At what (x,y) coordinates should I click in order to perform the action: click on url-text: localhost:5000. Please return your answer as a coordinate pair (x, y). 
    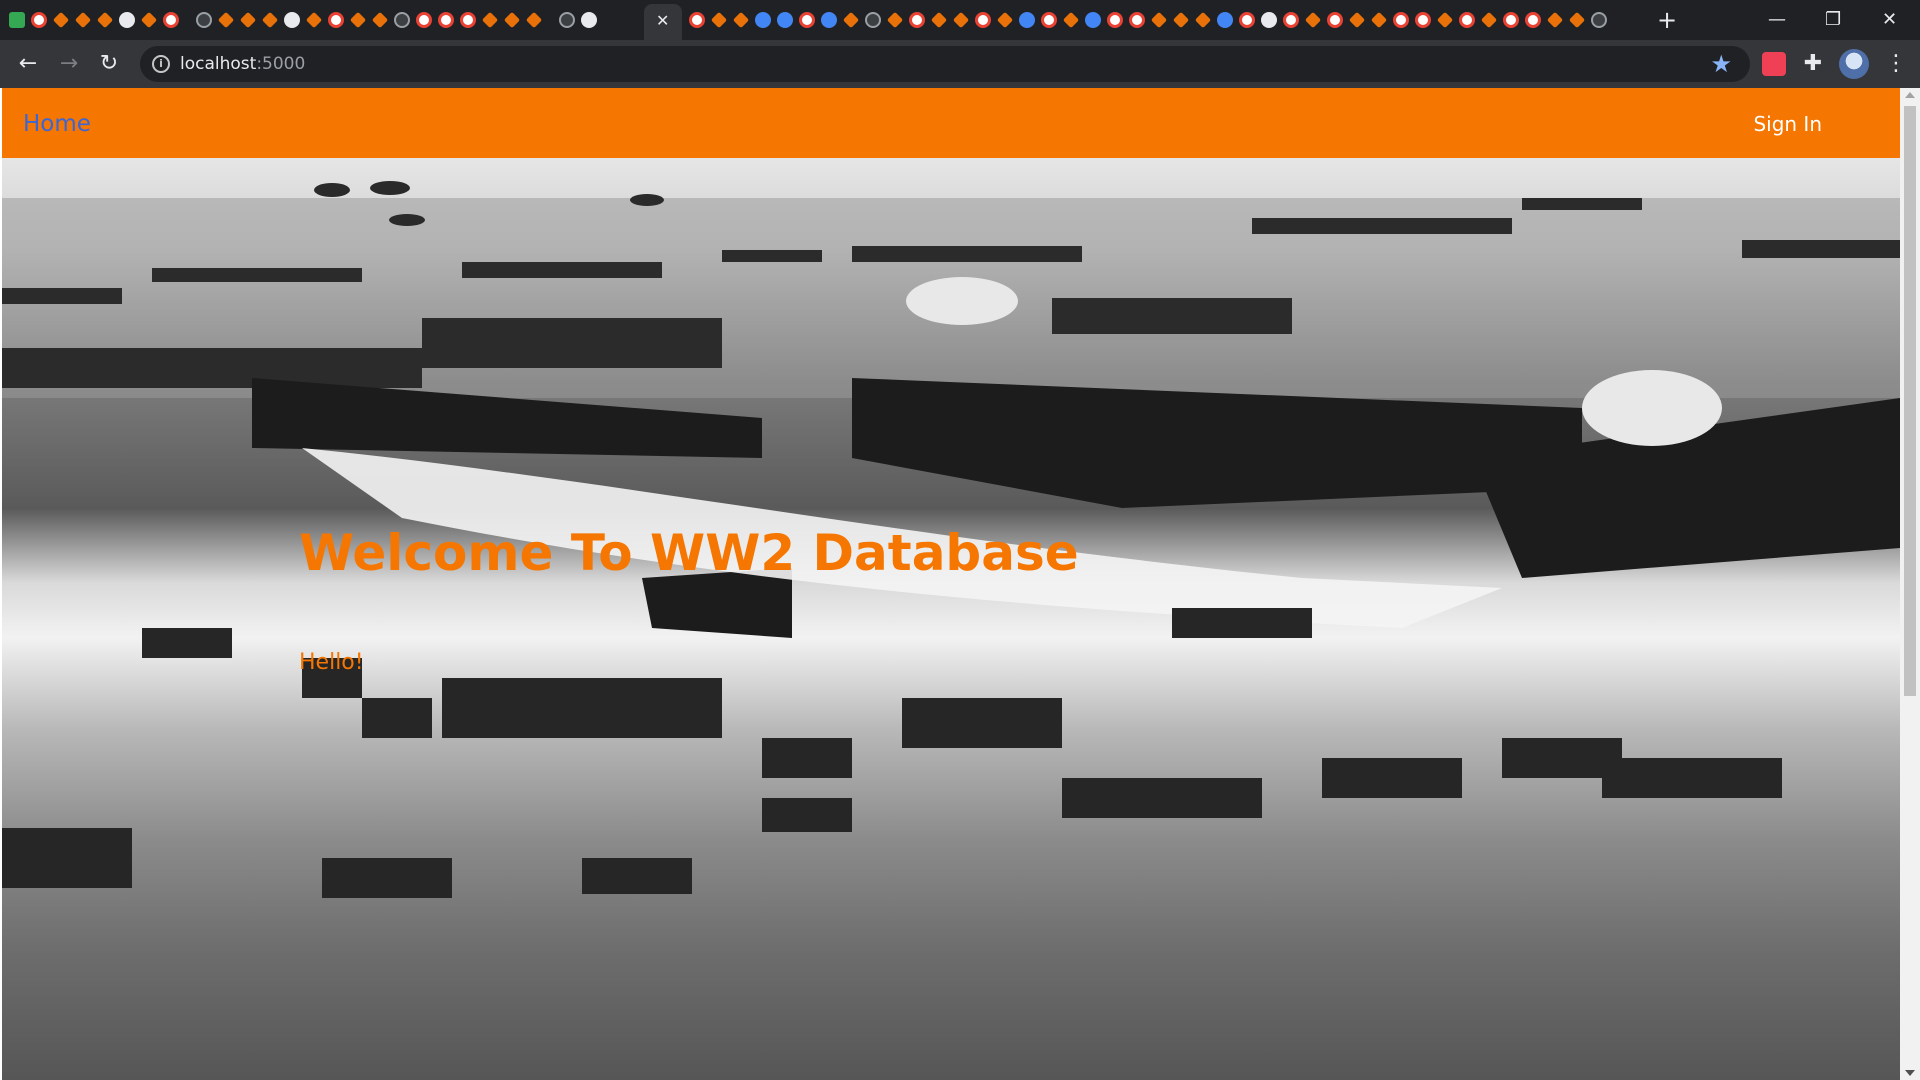
    Looking at the image, I should click on (242, 64).